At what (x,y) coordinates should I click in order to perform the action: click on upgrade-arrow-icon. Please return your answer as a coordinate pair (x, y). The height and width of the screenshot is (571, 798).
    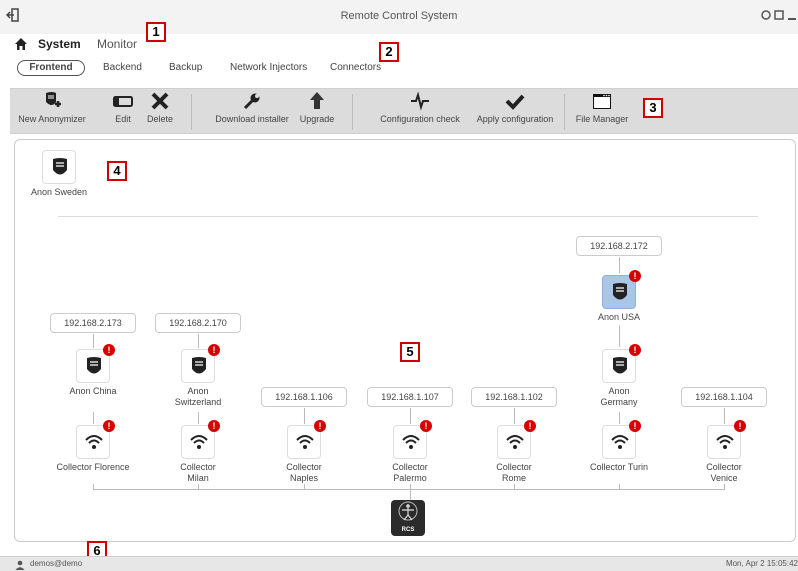
    Looking at the image, I should click on (317, 100).